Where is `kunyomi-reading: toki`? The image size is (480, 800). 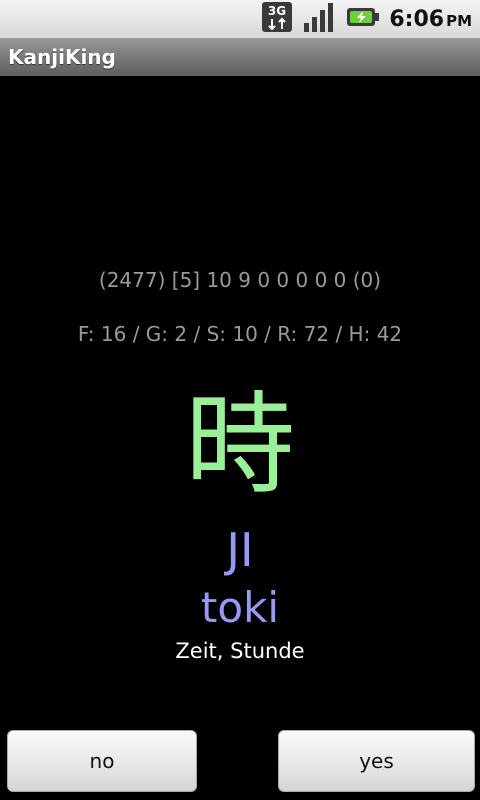 kunyomi-reading: toki is located at coordinates (240, 607).